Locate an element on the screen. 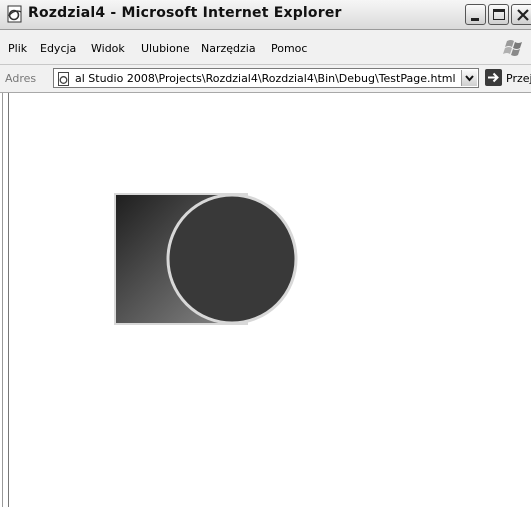  menu-item-ulubione: Ulubione is located at coordinates (165, 48).